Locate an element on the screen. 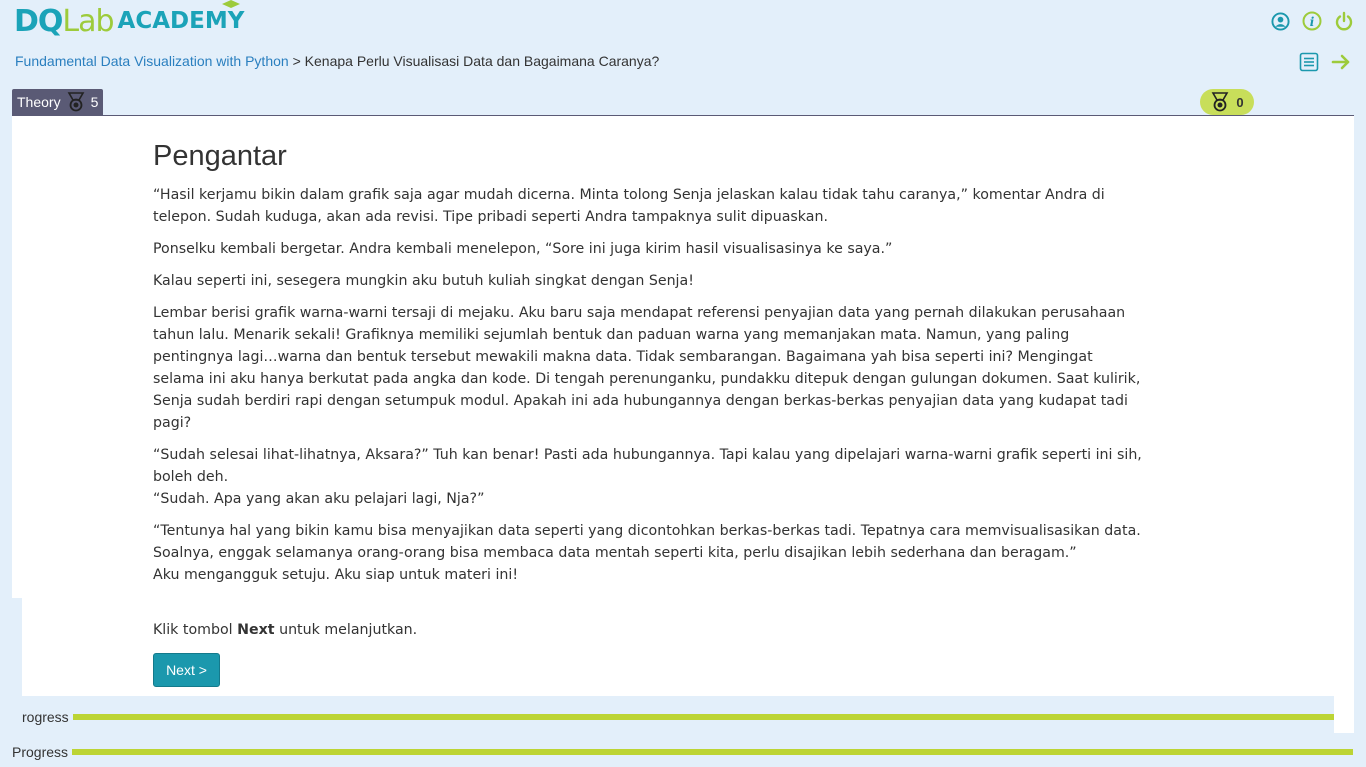 This screenshot has width=1366, height=767. logo-lab: Lab is located at coordinates (88, 21).